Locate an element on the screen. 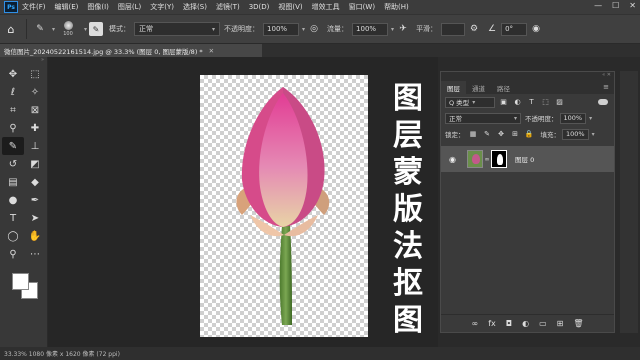 This screenshot has width=640, height=360. flow-input: 100% is located at coordinates (370, 29).